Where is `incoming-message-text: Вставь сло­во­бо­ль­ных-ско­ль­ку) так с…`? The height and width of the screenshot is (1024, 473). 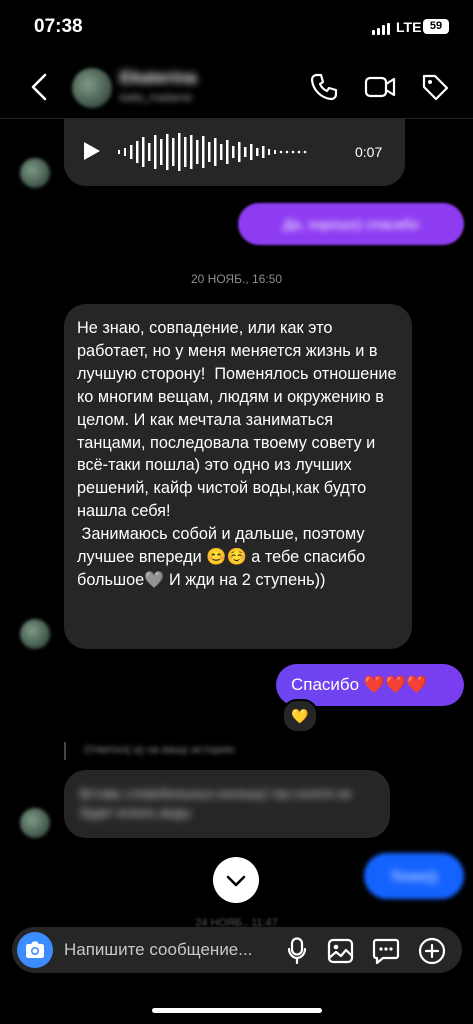 incoming-message-text: Вставь сло­во­бо­ль­ных-ско­ль­ку) так с… is located at coordinates (216, 803).